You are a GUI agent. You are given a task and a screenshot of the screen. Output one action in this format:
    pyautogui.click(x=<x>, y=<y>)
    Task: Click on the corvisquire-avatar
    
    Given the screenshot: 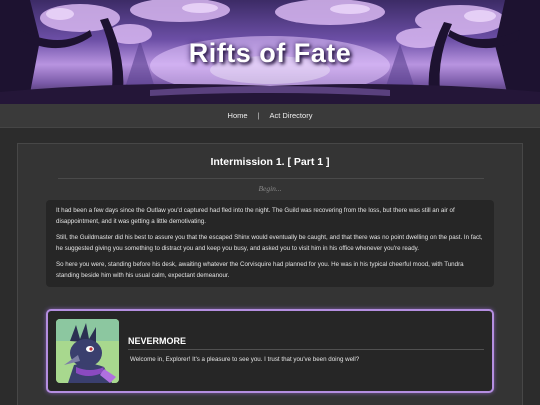 What is the action you would take?
    pyautogui.click(x=87, y=351)
    